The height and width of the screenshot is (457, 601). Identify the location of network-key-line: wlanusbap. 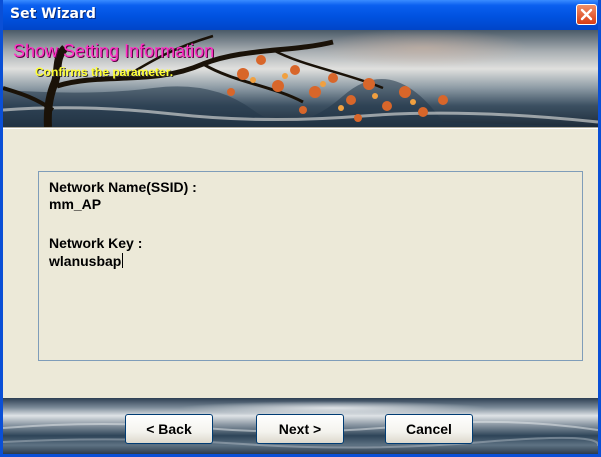
(86, 261).